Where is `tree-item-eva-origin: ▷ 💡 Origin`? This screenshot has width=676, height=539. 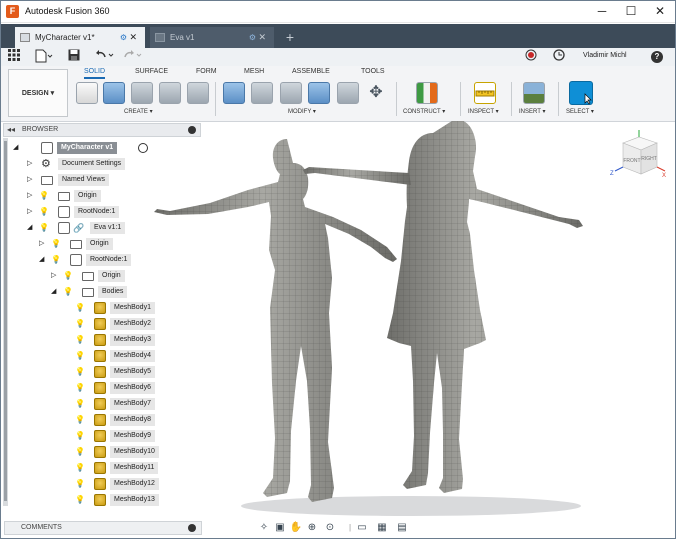
tree-item-eva-origin: ▷ 💡 Origin is located at coordinates (109, 244).